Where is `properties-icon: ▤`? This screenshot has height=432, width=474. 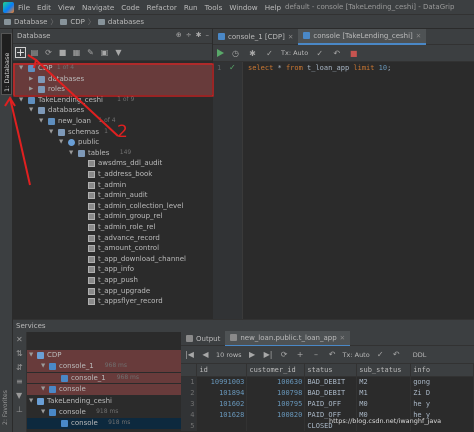
properties-icon: ▤ is located at coordinates (34, 52).